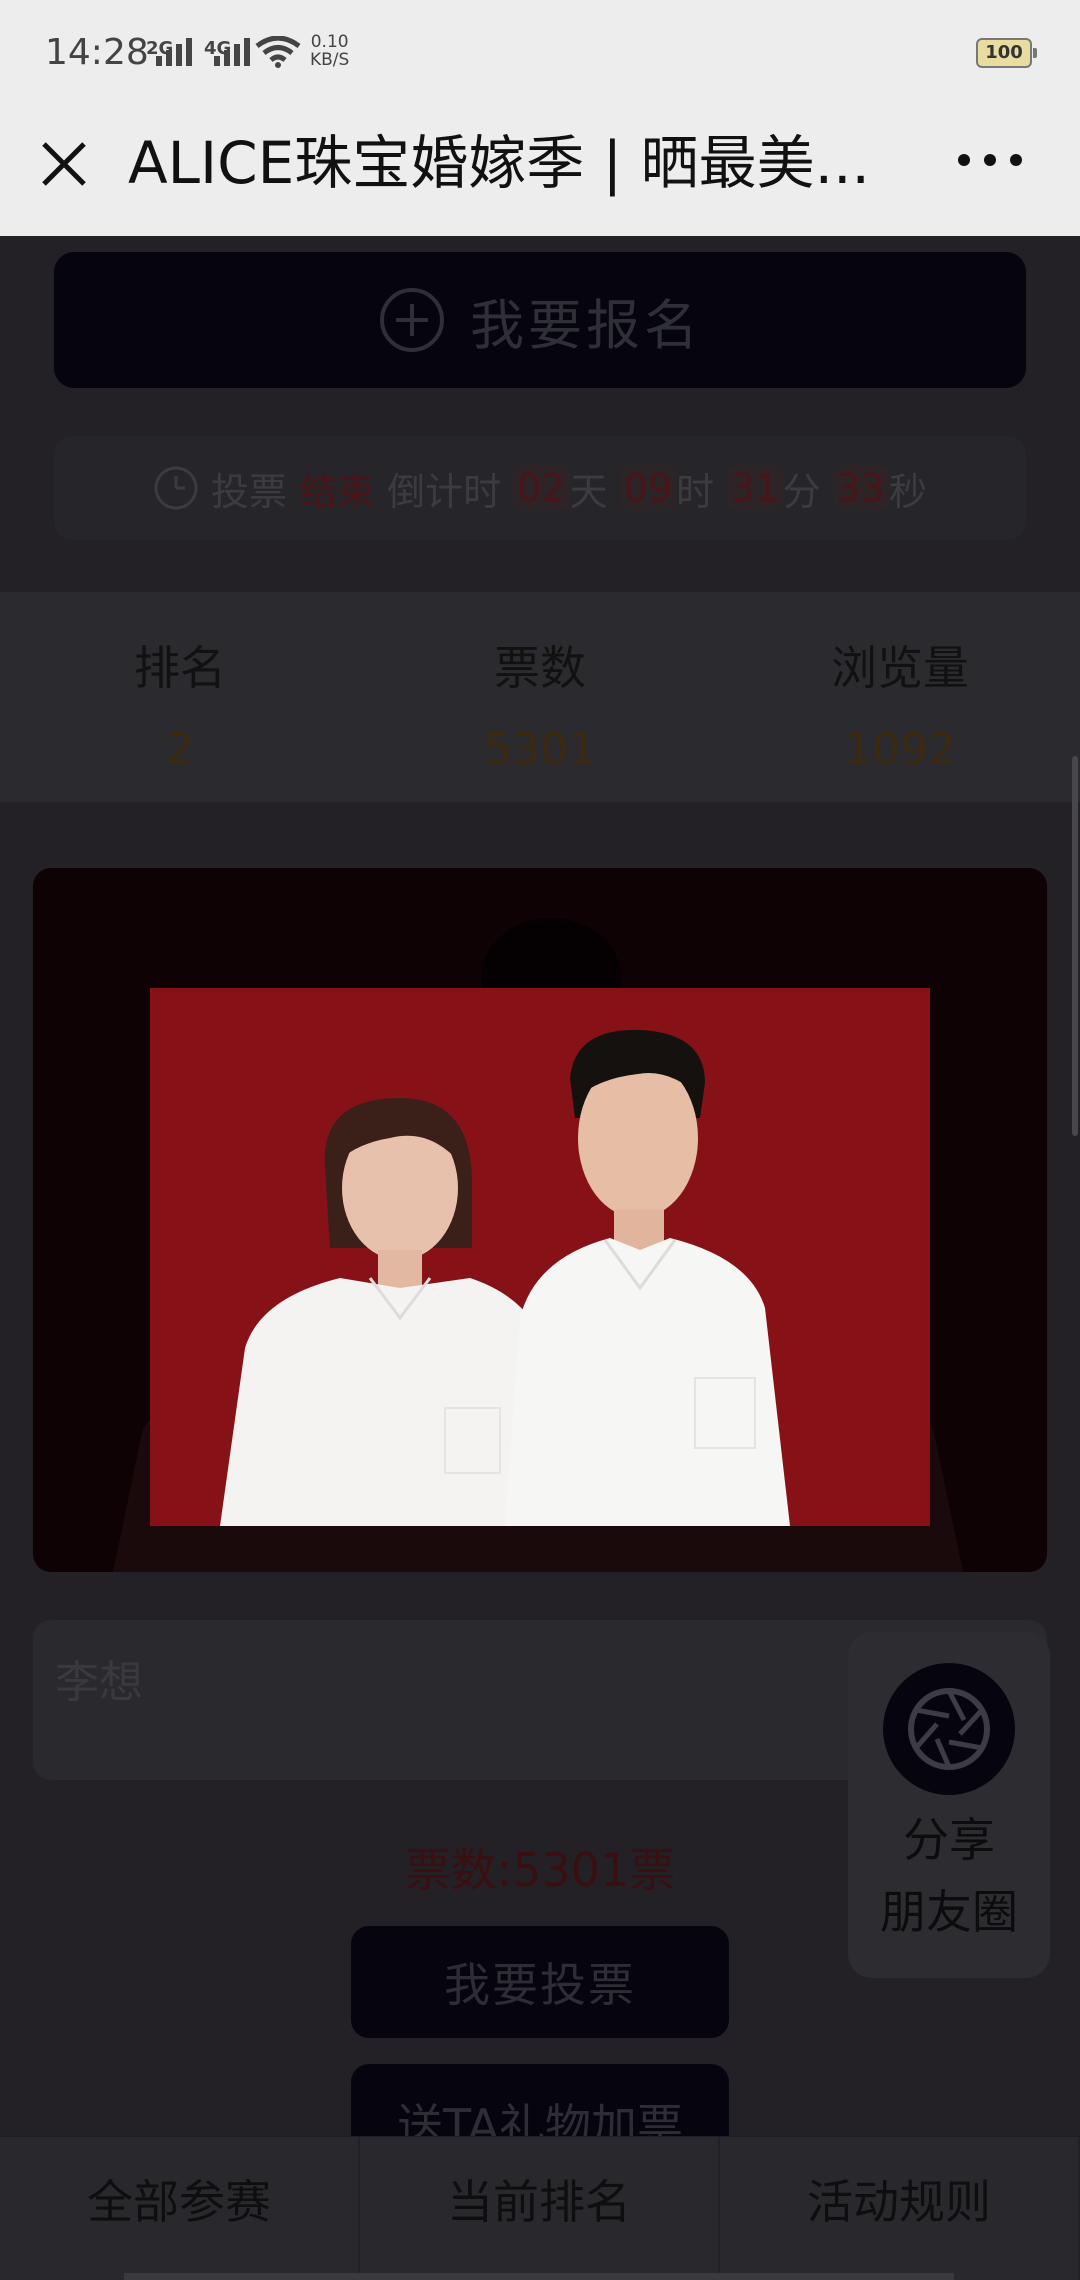  Describe the element at coordinates (754, 488) in the screenshot. I see `countdown-minutes: 31` at that location.